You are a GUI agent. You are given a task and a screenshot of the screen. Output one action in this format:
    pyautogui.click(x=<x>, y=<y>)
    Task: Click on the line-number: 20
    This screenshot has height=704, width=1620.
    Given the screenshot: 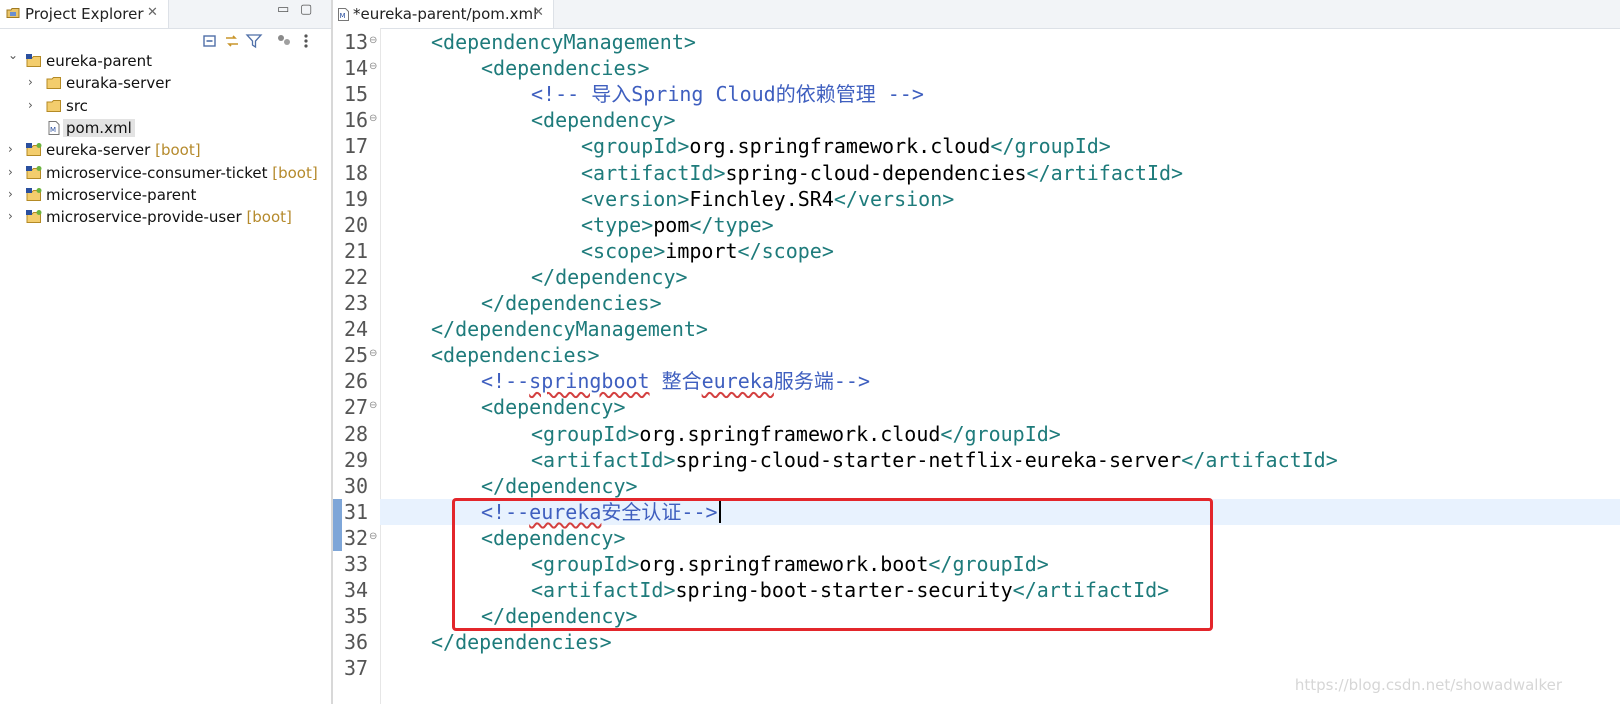 What is the action you would take?
    pyautogui.click(x=356, y=224)
    